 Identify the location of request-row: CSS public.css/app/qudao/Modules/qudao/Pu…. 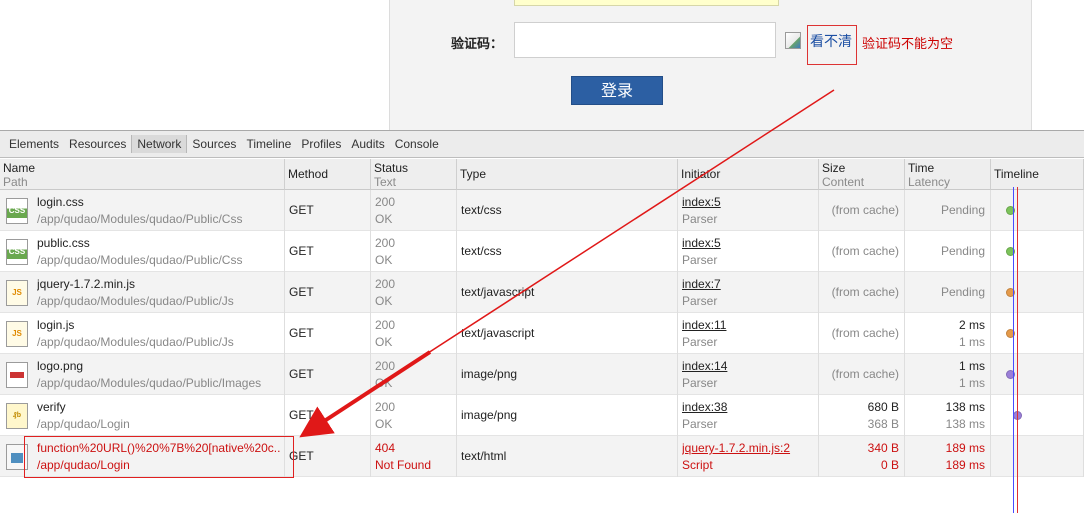
(542, 251).